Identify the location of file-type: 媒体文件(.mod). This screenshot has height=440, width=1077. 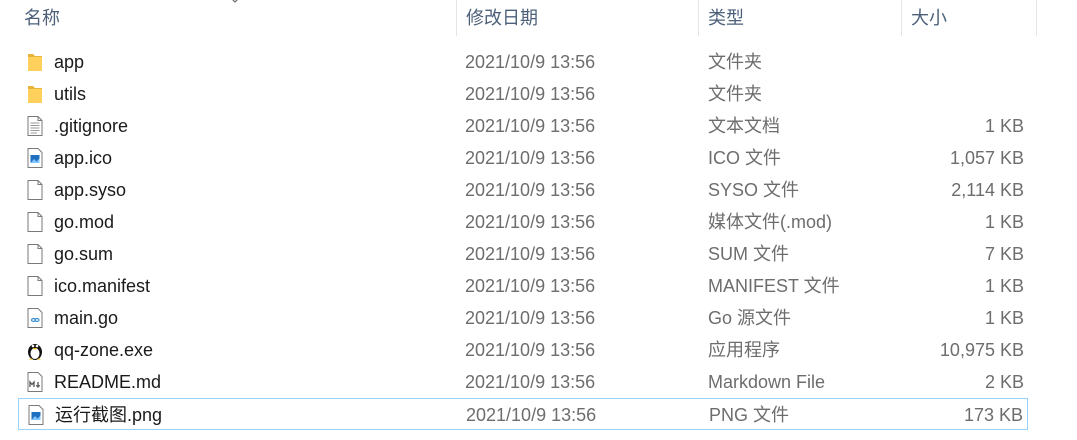
(770, 222).